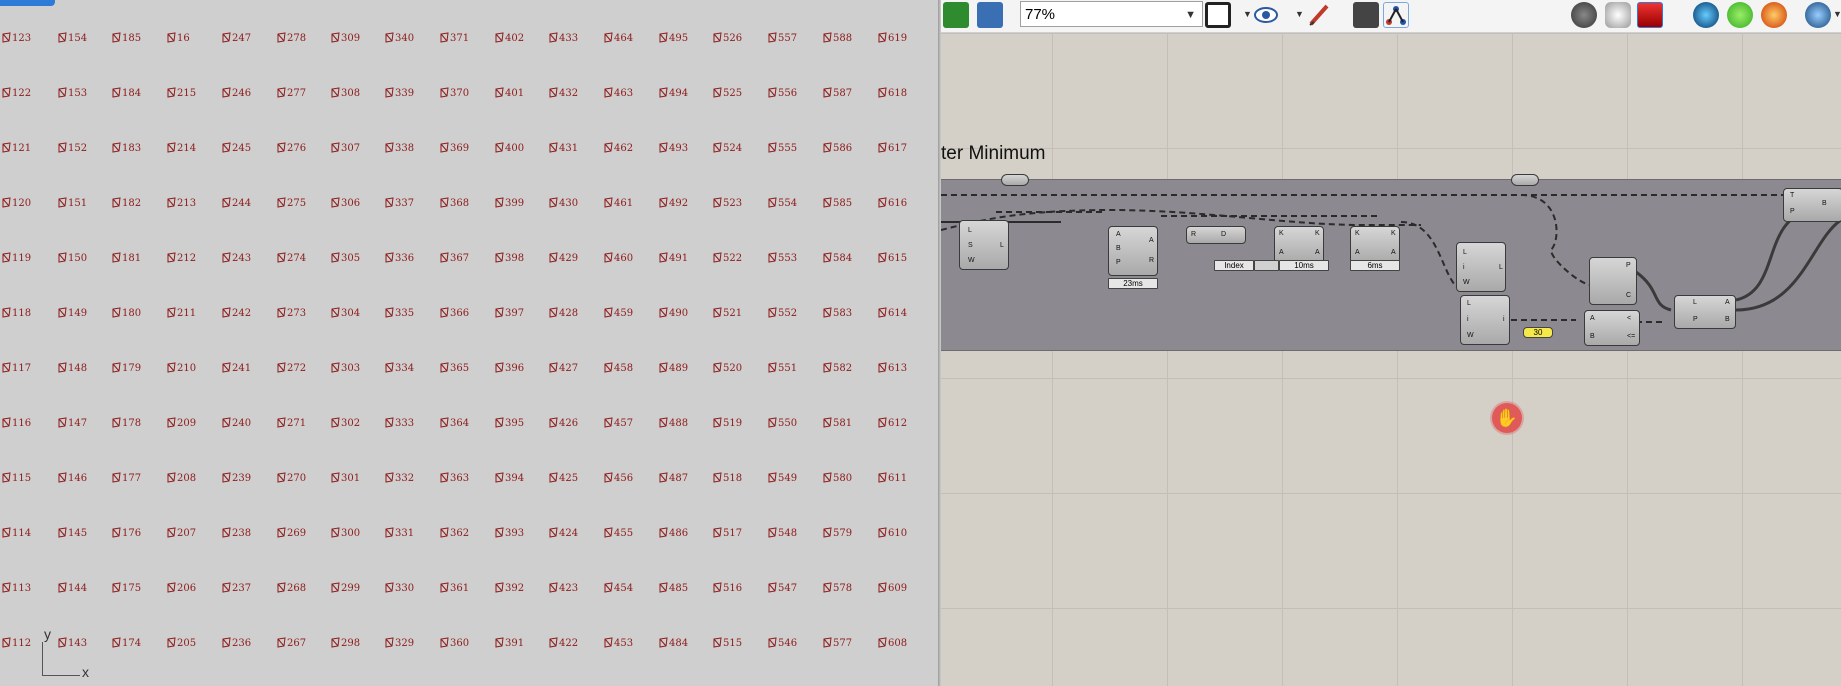 The image size is (1841, 686). Describe the element at coordinates (898, 313) in the screenshot. I see `point-label-text: 614` at that location.